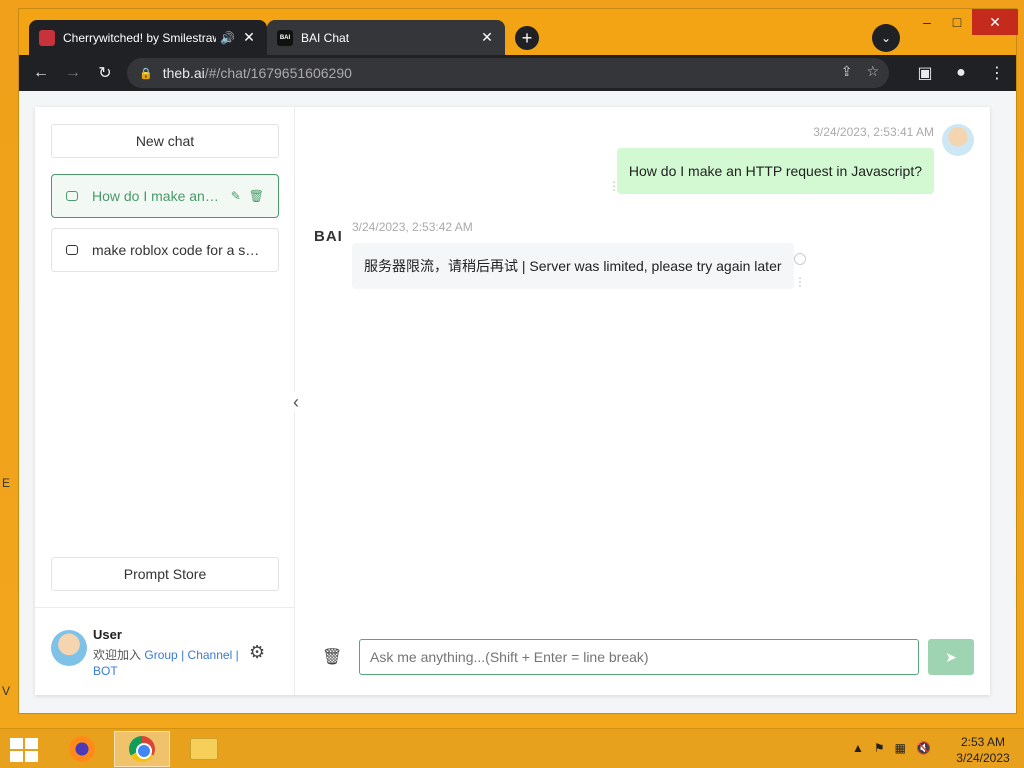 This screenshot has height=768, width=1024. What do you see at coordinates (957, 22) in the screenshot?
I see `maximize-button: □` at bounding box center [957, 22].